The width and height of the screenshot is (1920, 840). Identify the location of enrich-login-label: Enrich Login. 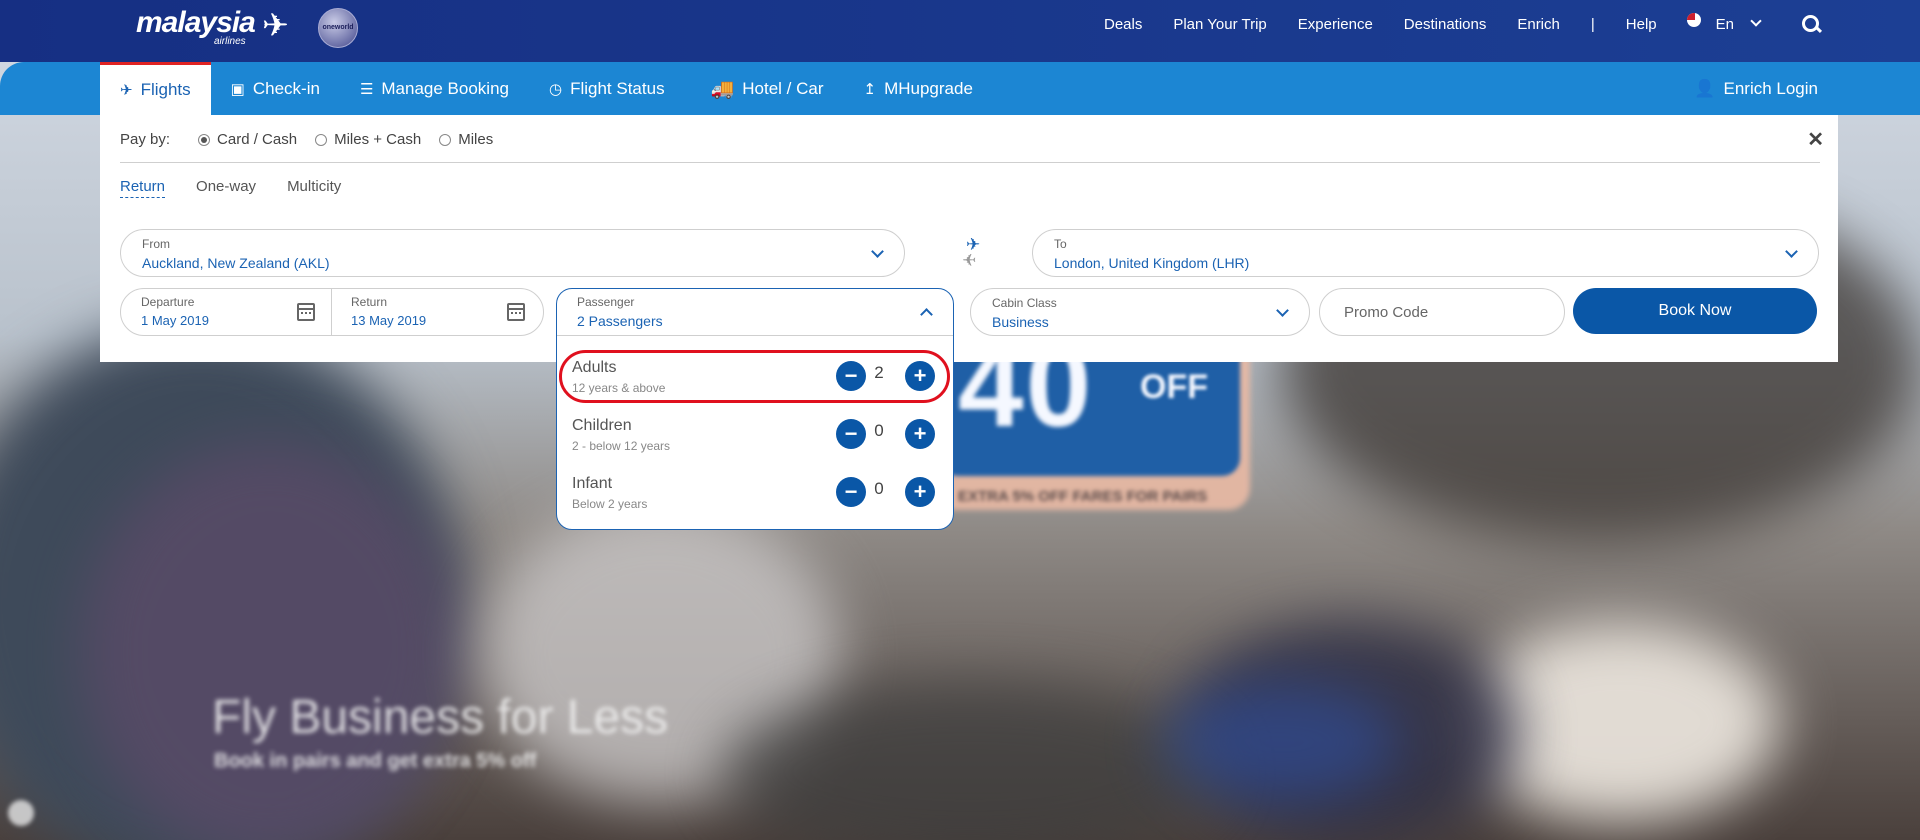
(1770, 88).